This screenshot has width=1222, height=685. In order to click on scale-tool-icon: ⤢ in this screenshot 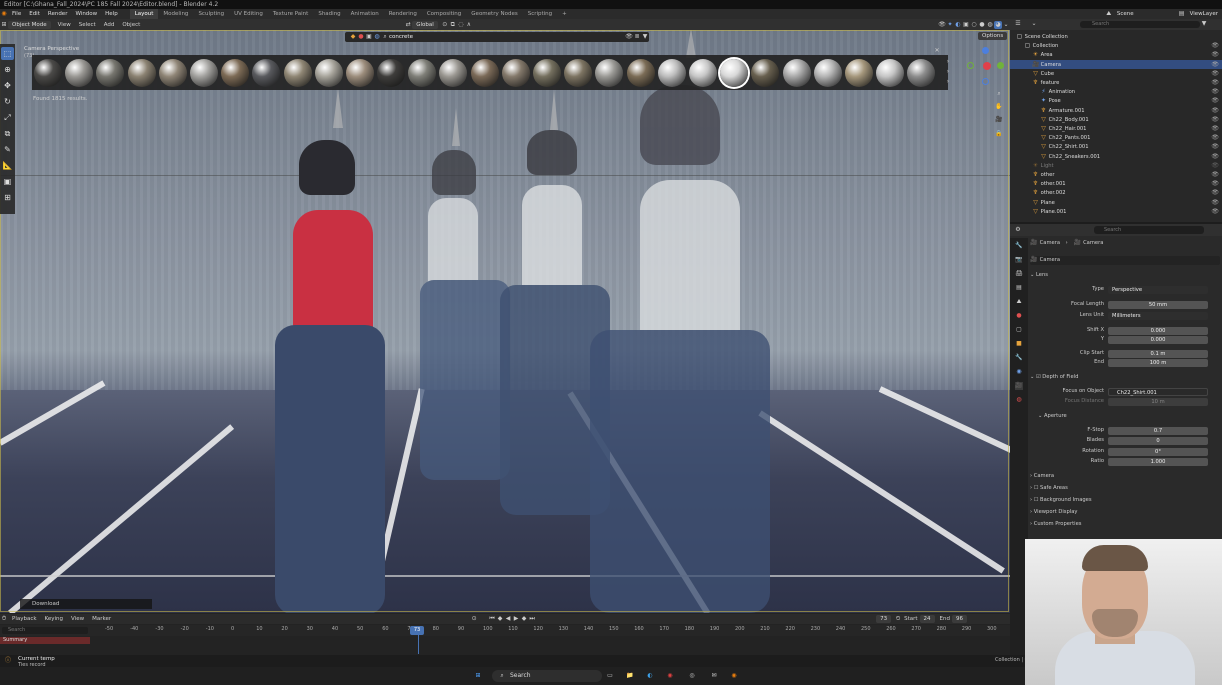, I will do `click(7, 117)`.